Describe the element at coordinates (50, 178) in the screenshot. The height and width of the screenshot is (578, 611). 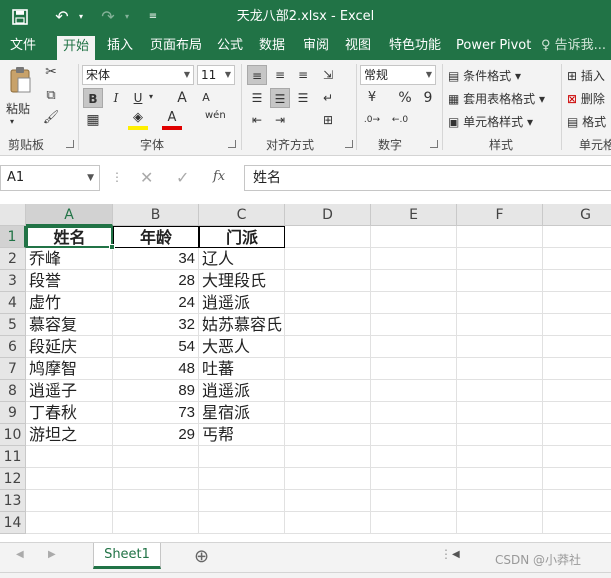
I see `name-box: A1 ▼` at that location.